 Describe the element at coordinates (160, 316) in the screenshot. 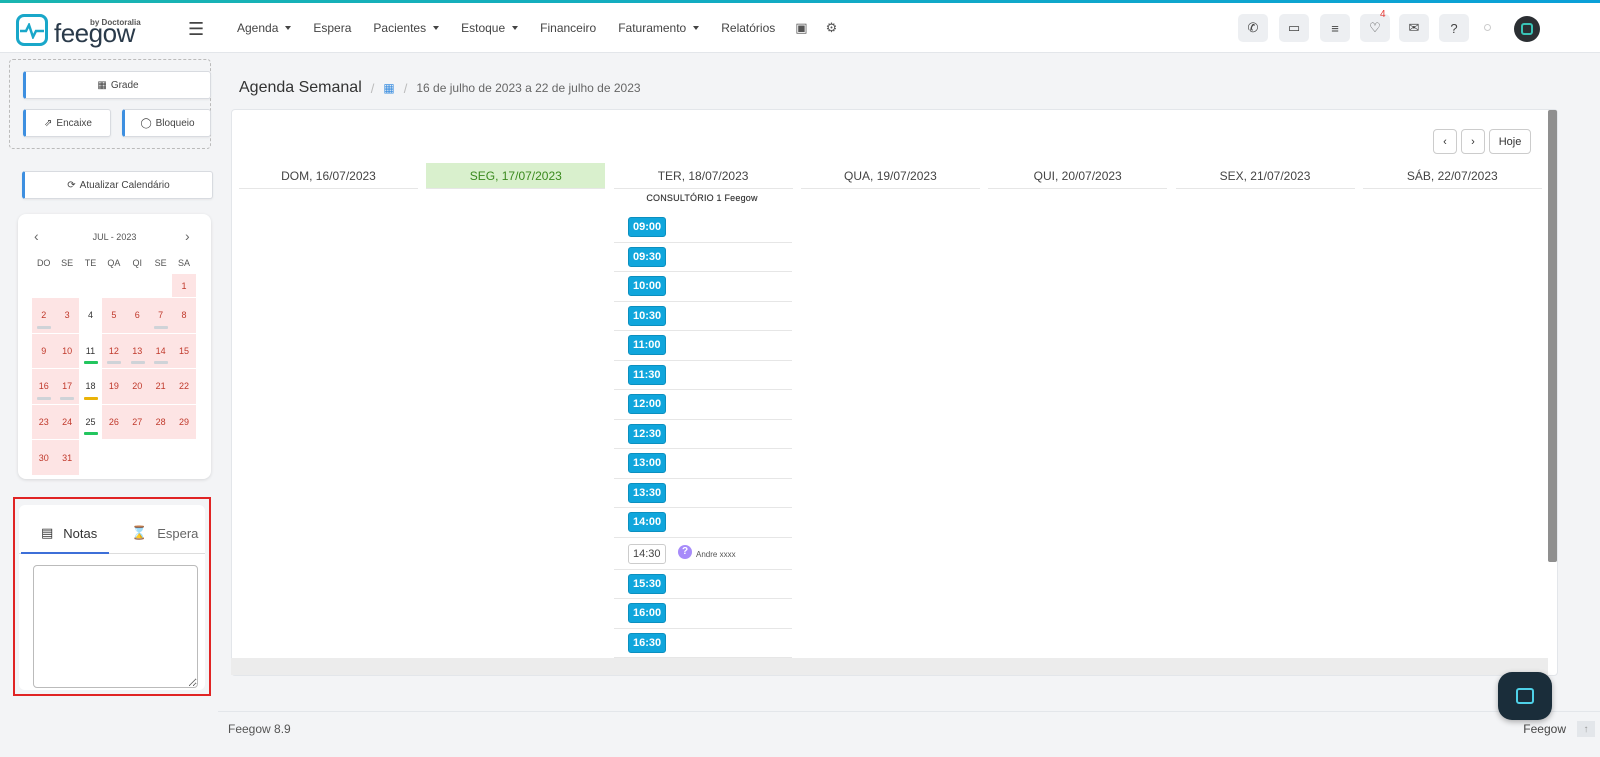

I see `calendar-day-7: 7` at that location.